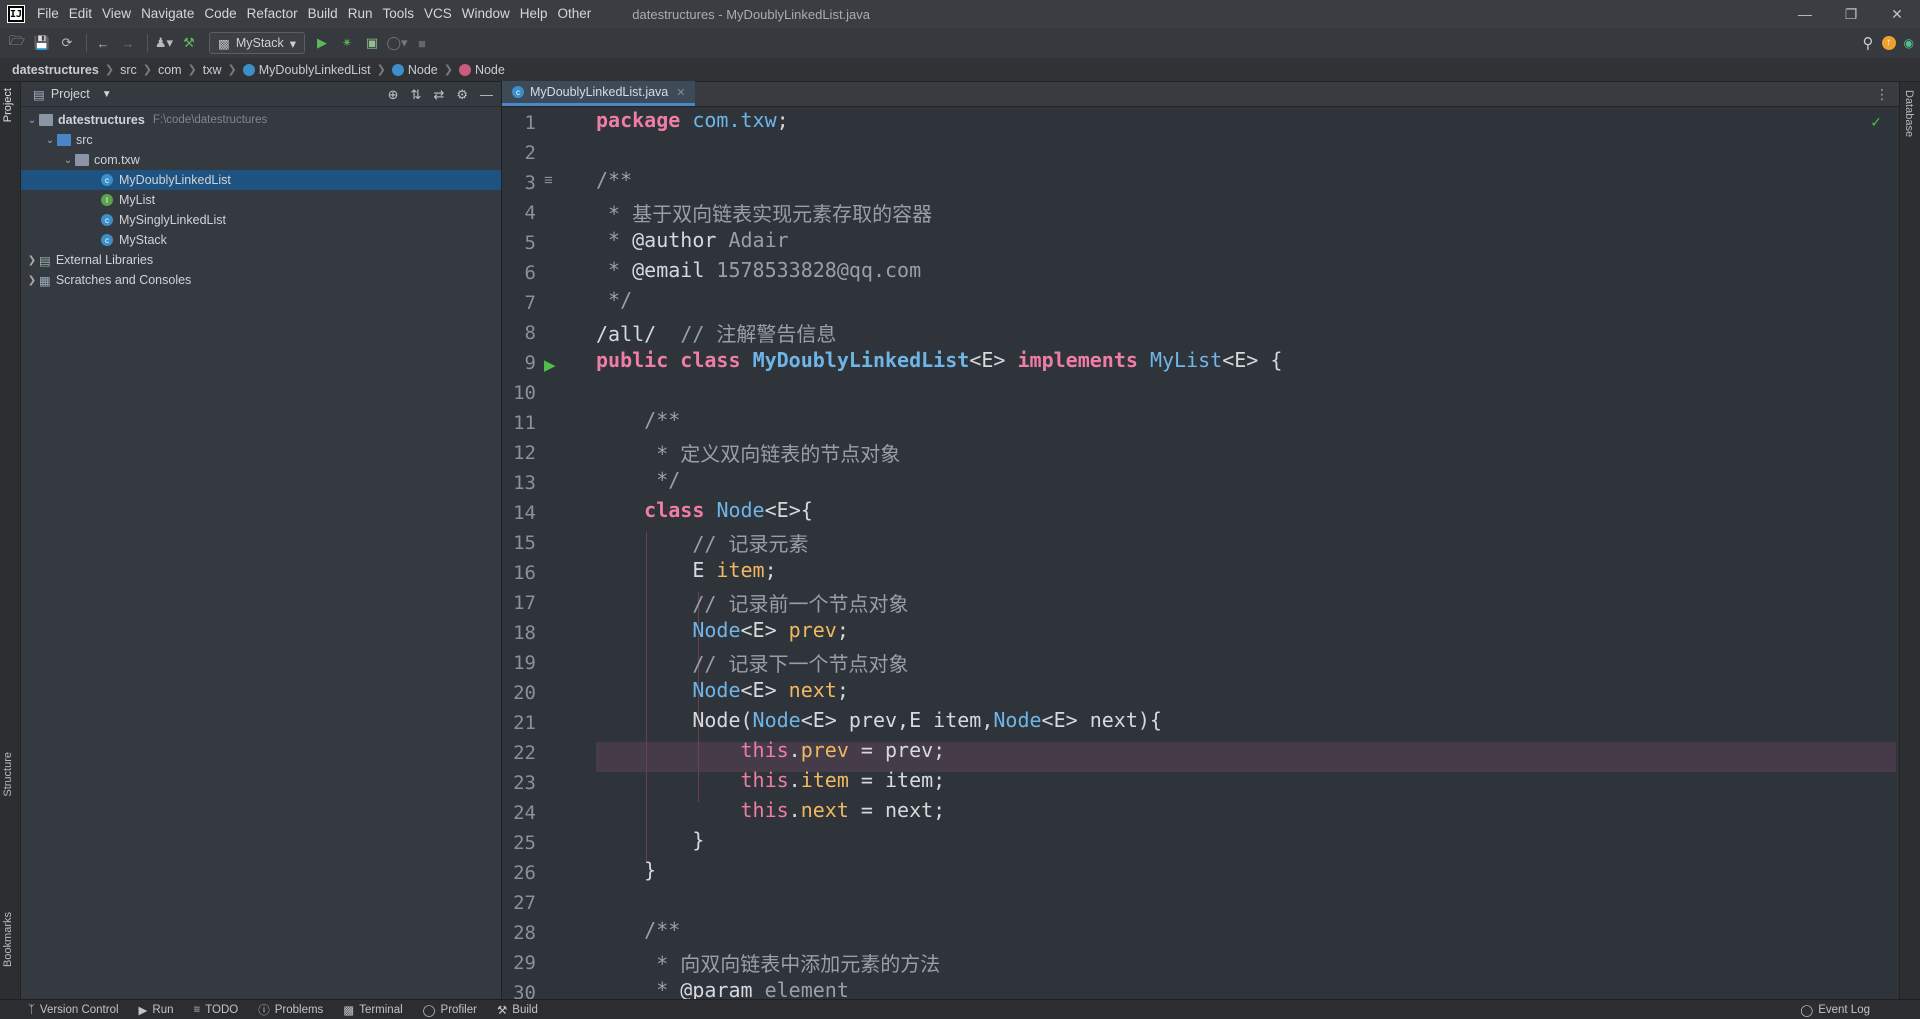  Describe the element at coordinates (751, 14) in the screenshot. I see `window-title: datestructures - MyDoublyLinkedList.java` at that location.